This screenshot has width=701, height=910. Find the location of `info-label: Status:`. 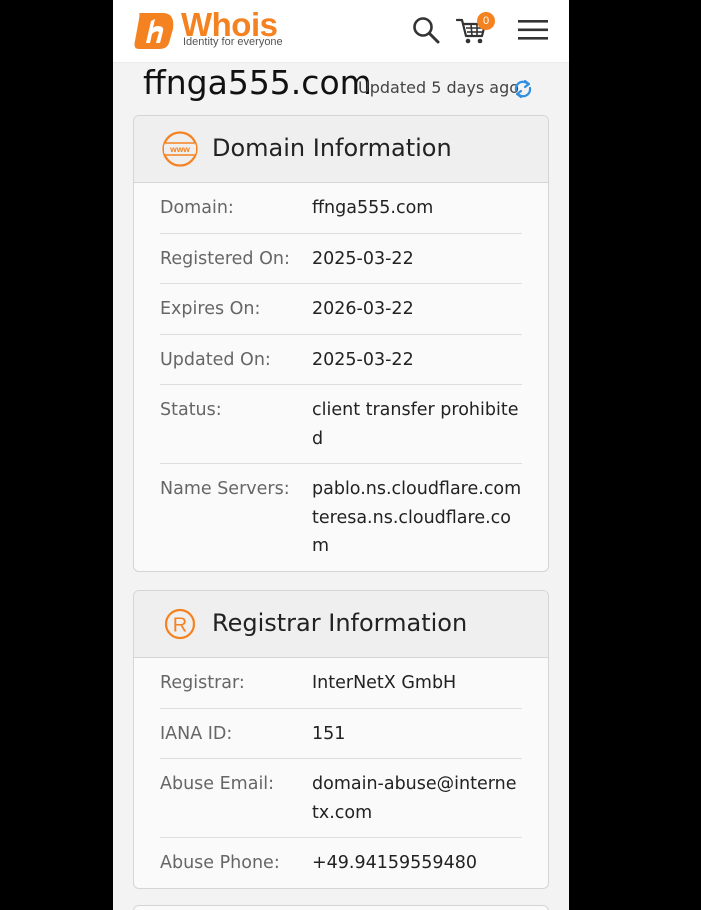

info-label: Status: is located at coordinates (191, 410).